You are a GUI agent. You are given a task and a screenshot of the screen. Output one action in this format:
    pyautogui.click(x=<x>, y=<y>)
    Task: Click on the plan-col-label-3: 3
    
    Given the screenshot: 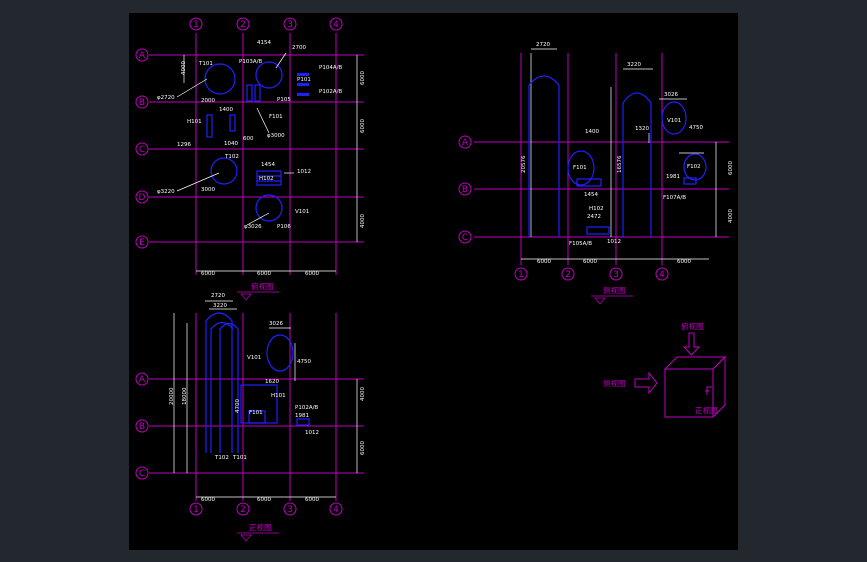 What is the action you would take?
    pyautogui.click(x=290, y=25)
    